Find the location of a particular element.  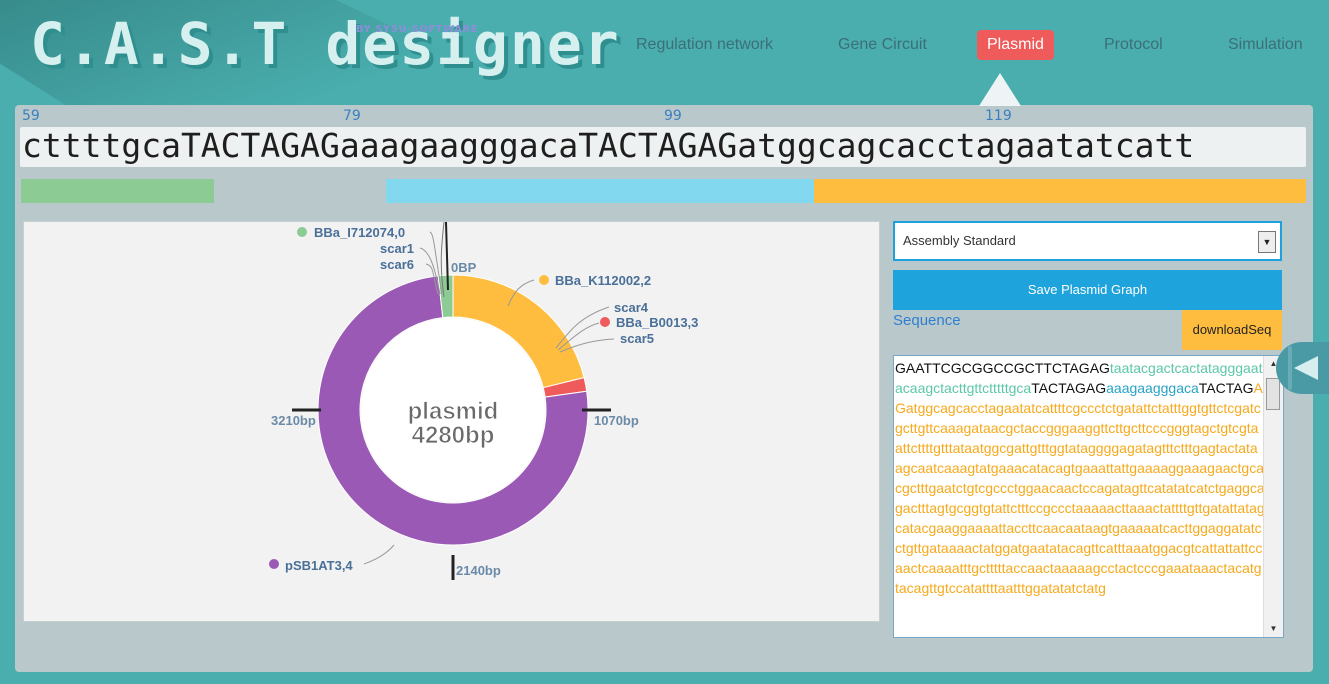

sequence-scrollbar: ▲ ▼ is located at coordinates (1273, 496).